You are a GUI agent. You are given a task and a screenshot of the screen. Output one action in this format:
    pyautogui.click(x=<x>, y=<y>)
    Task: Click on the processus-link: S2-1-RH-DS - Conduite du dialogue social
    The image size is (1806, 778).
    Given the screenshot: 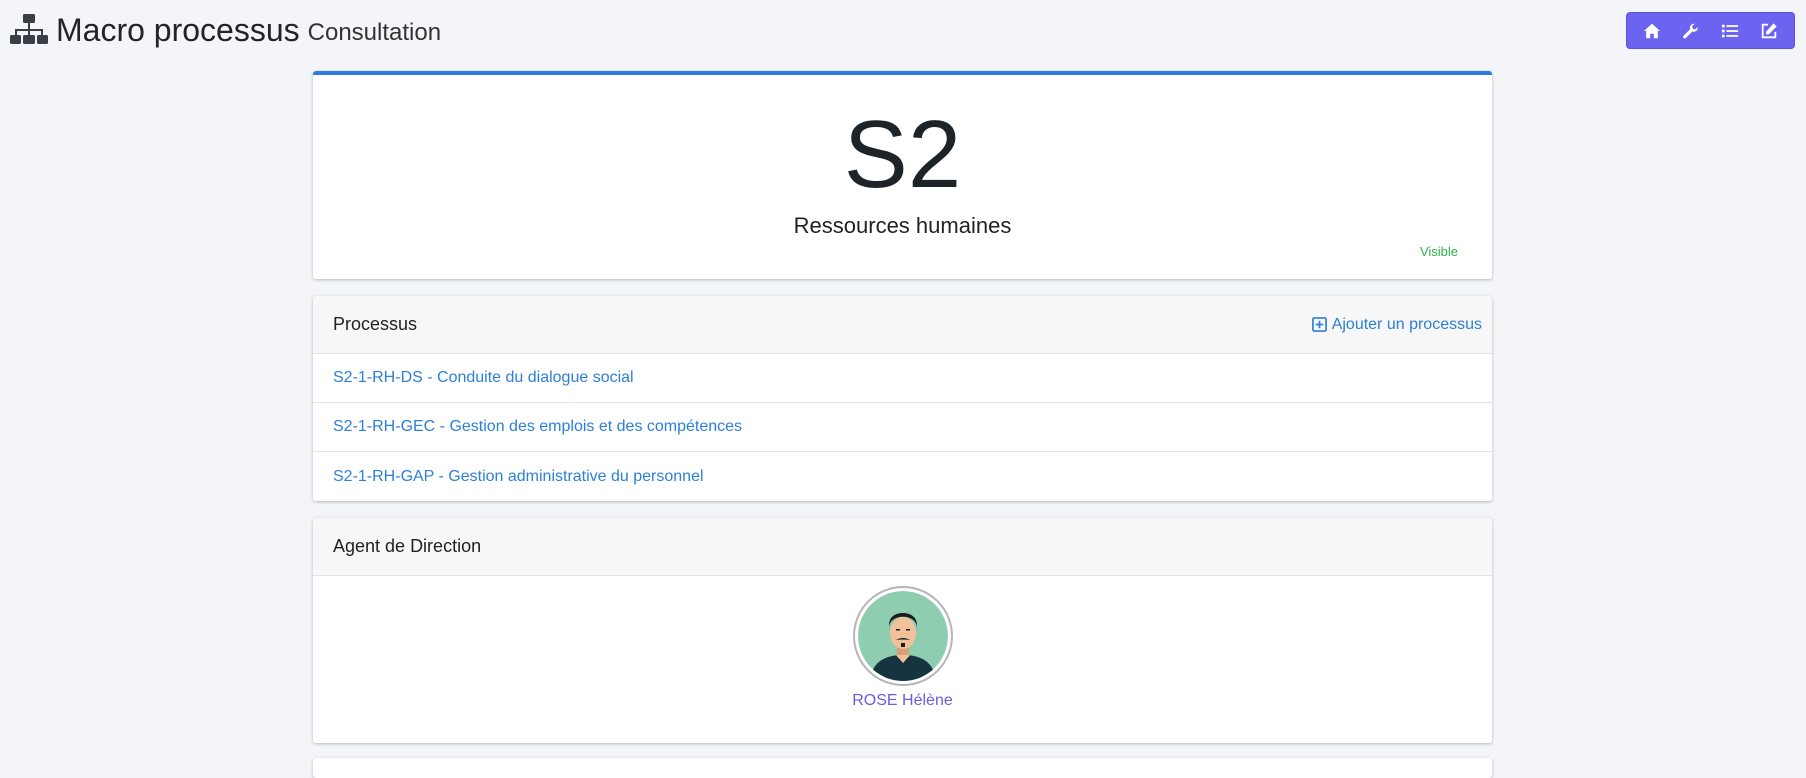 What is the action you would take?
    pyautogui.click(x=483, y=378)
    